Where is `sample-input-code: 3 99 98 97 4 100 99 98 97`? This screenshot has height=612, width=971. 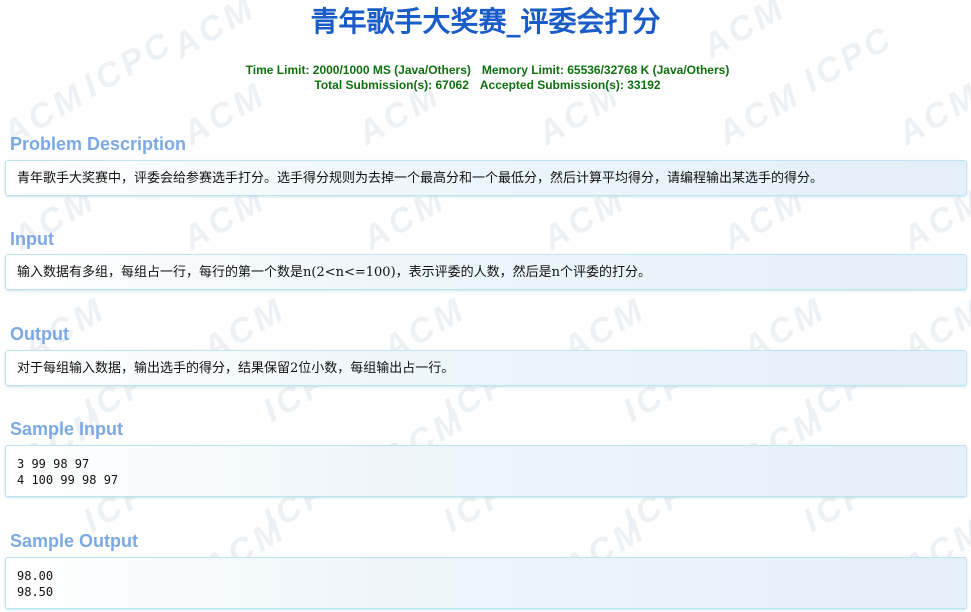
sample-input-code: 3 99 98 97 4 100 99 98 97 is located at coordinates (68, 472).